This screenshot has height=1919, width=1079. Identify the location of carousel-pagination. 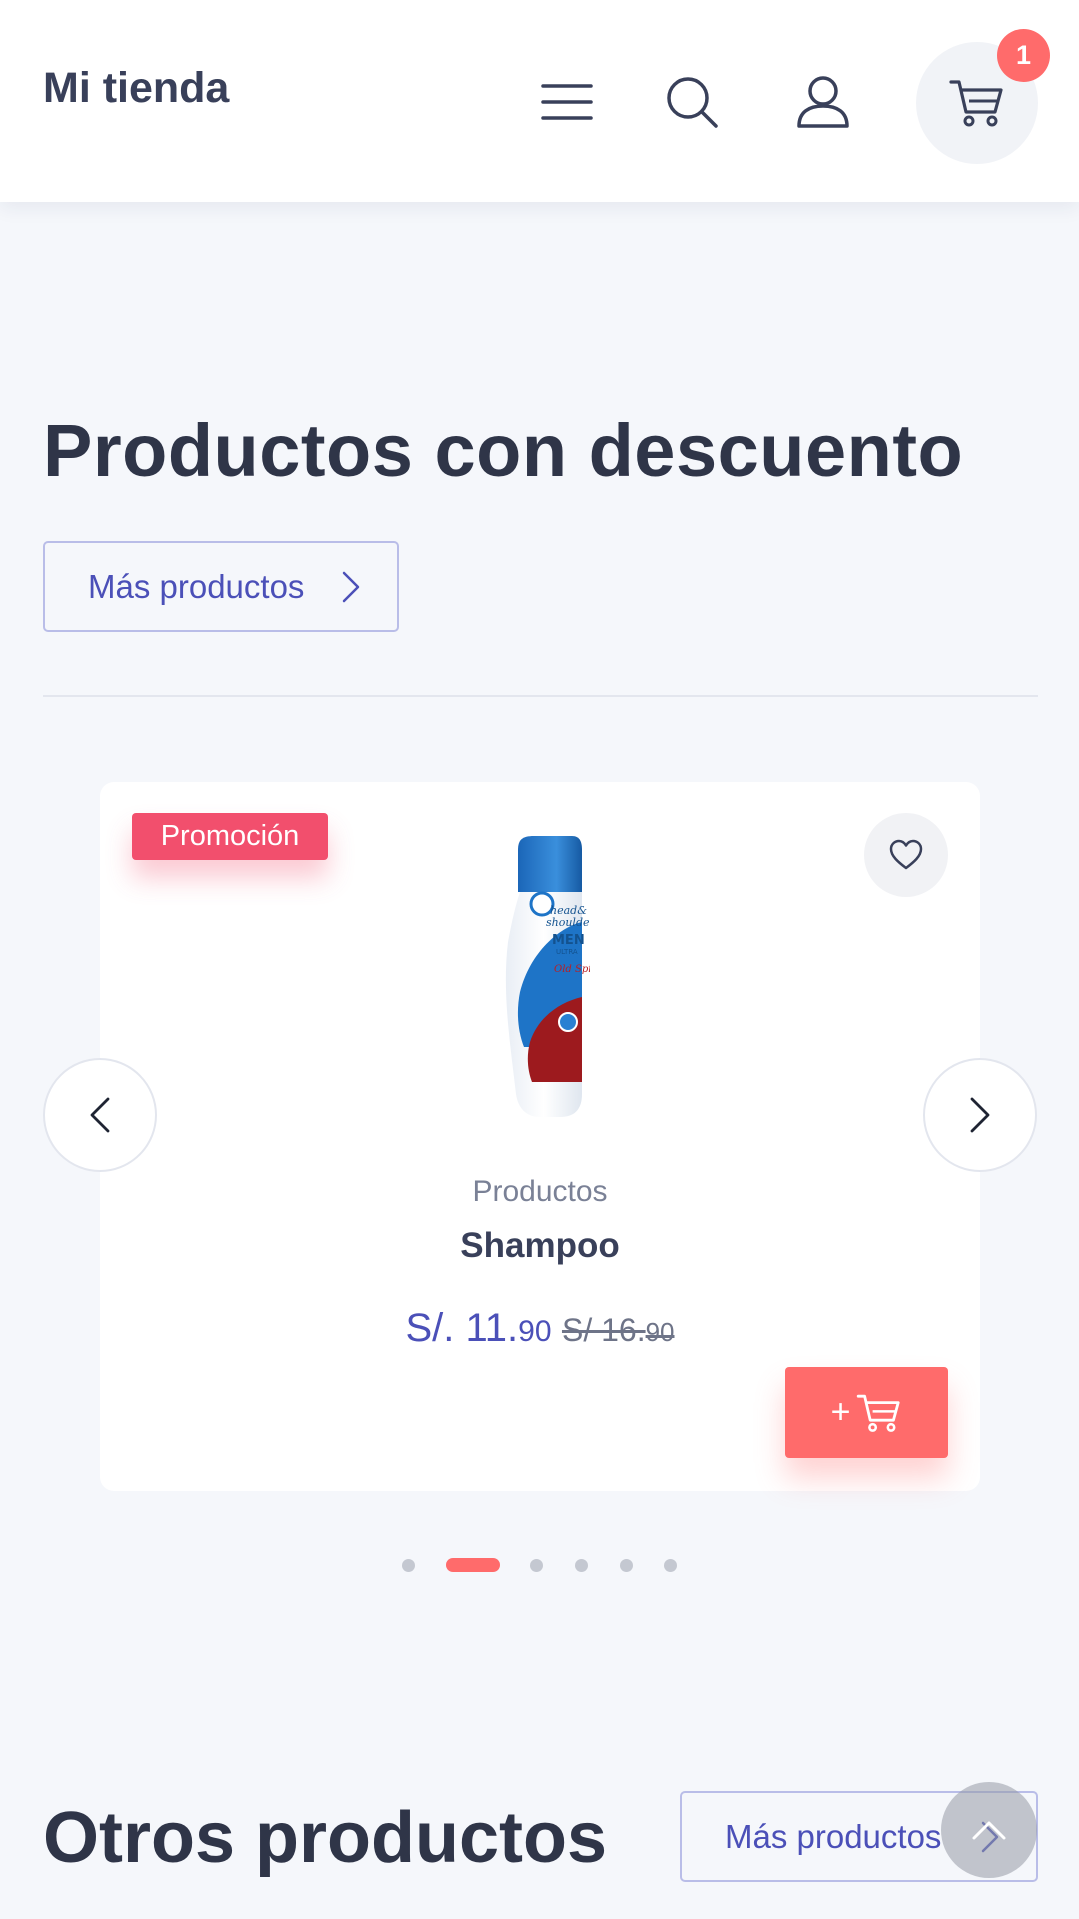
(539, 1565).